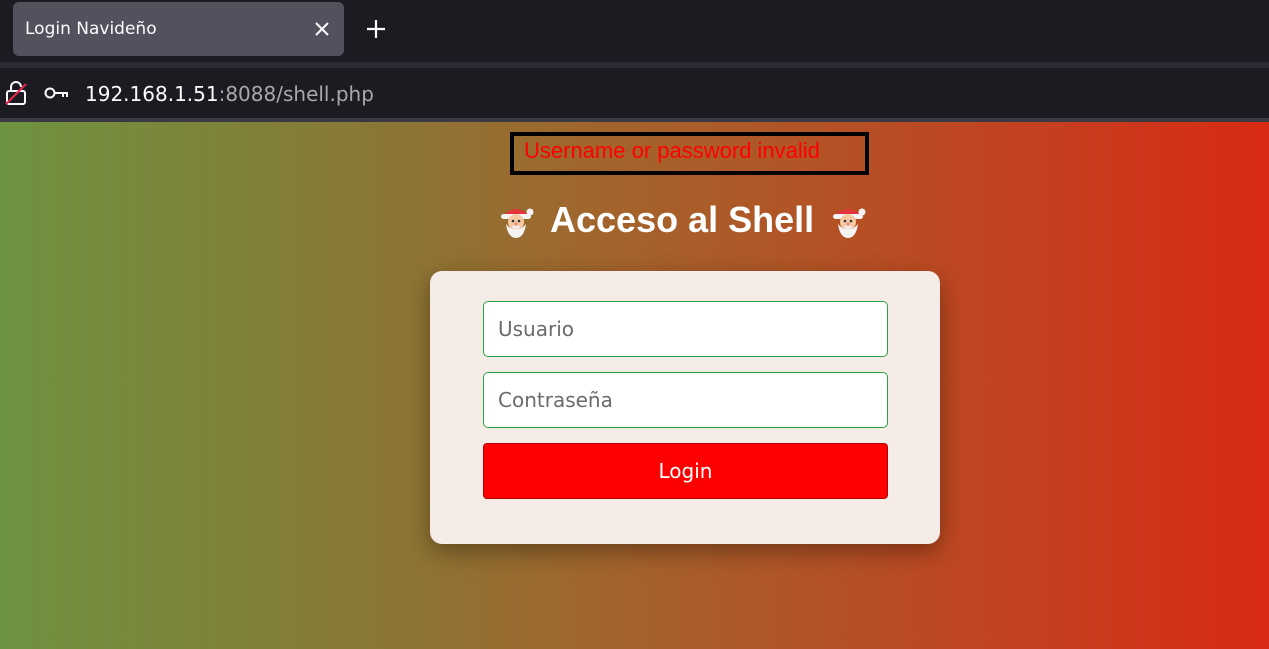  I want to click on url-host: 192.168.1.51, so click(152, 94).